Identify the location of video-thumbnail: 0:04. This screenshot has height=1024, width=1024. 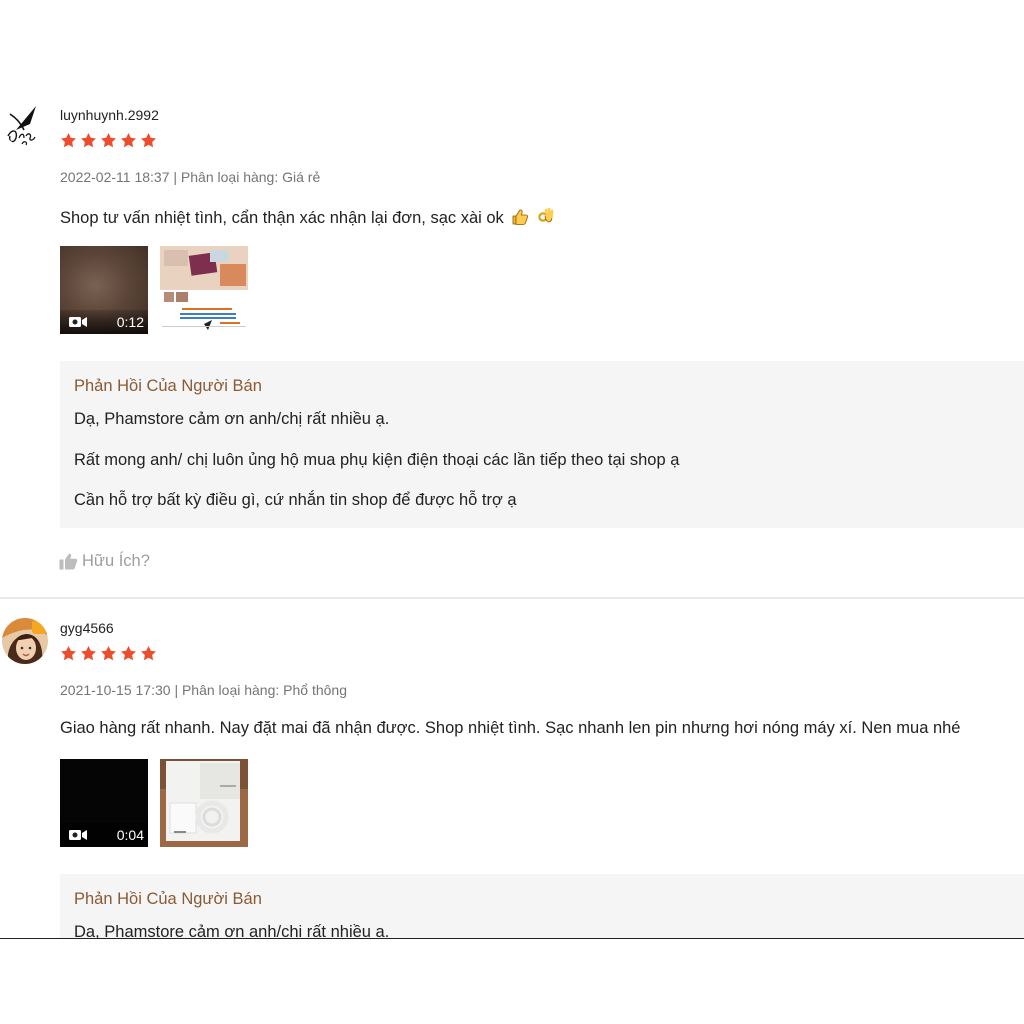
(104, 803).